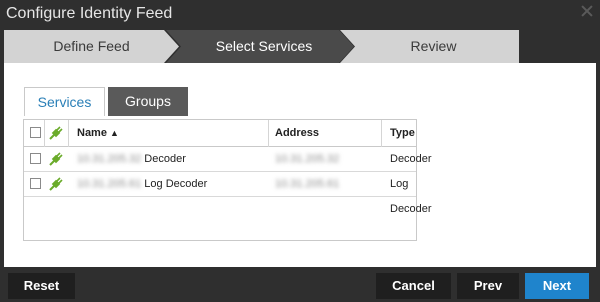 The image size is (600, 302). I want to click on service-host-blurred: 10.31.205.61, so click(109, 184).